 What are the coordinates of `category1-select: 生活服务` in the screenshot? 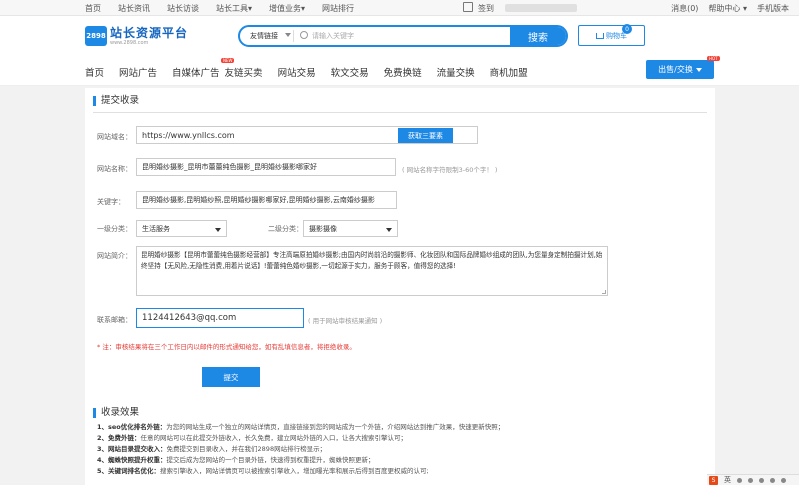 It's located at (181, 228).